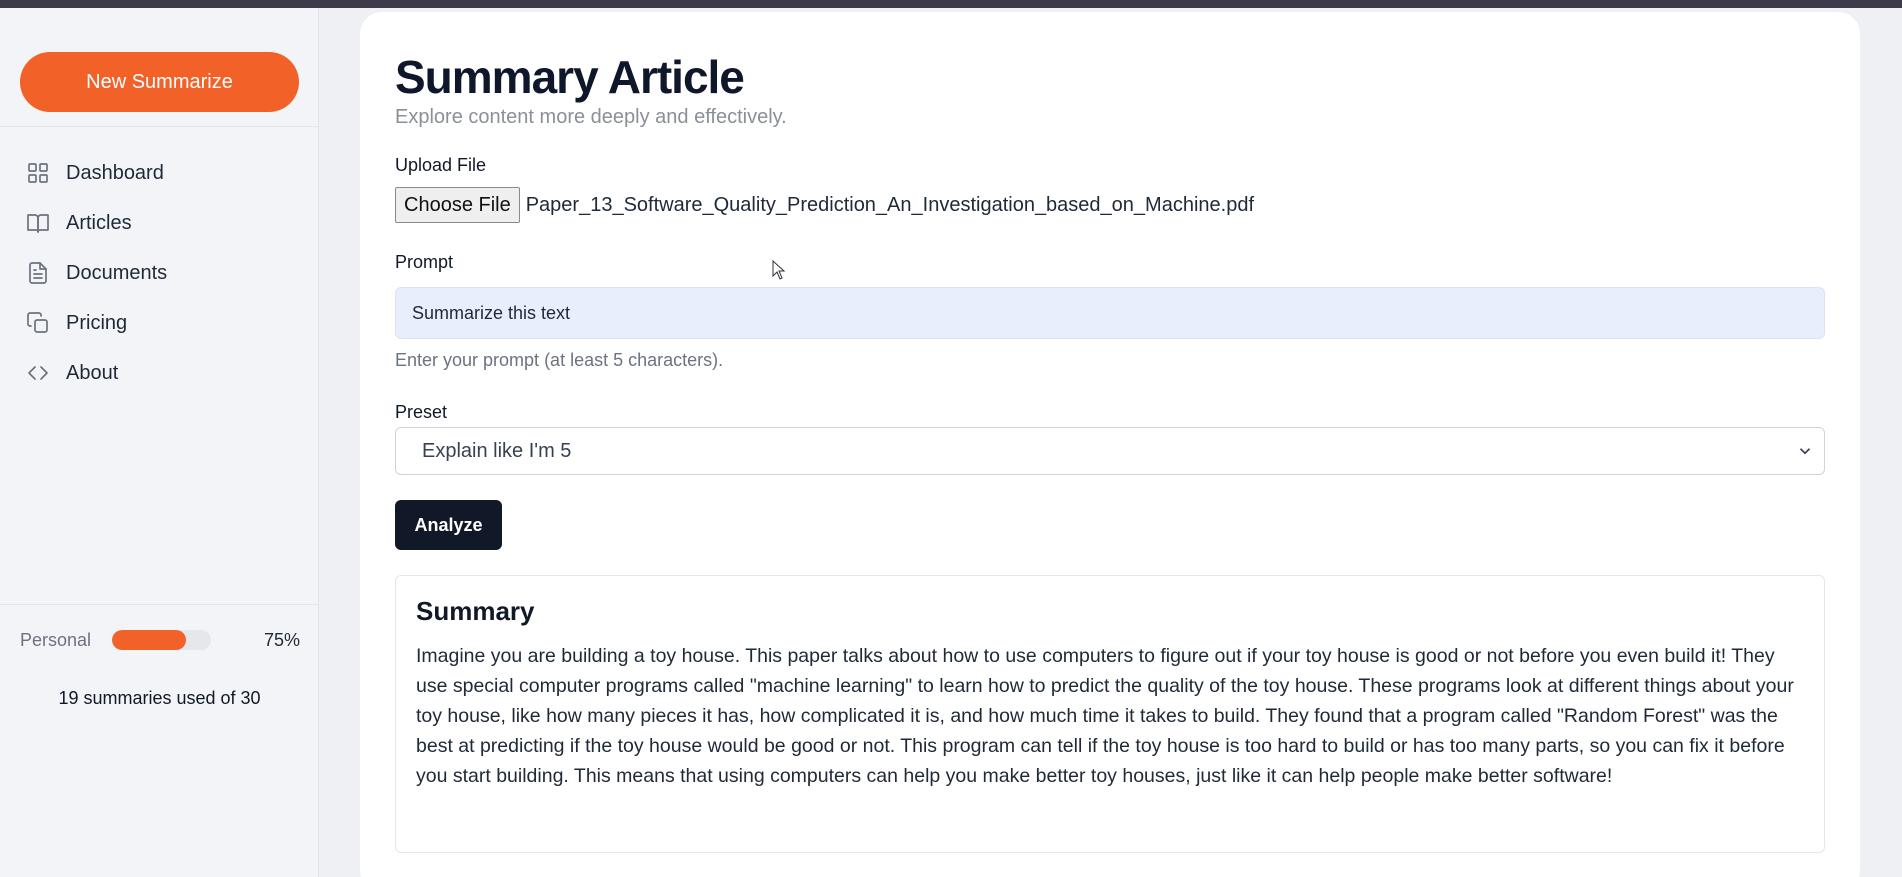 This screenshot has height=877, width=1902. I want to click on window-top-bar, so click(951, 4).